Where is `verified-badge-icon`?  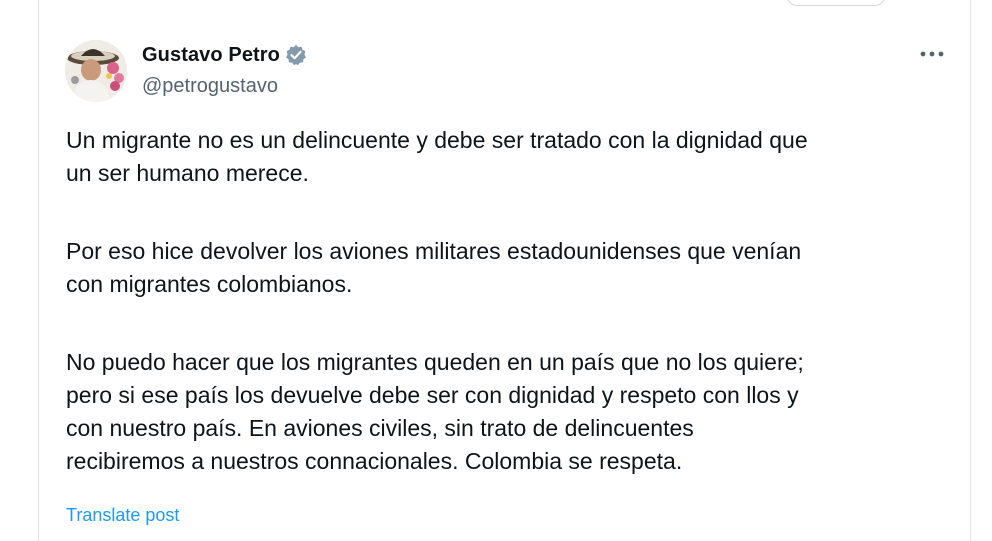
verified-badge-icon is located at coordinates (296, 55).